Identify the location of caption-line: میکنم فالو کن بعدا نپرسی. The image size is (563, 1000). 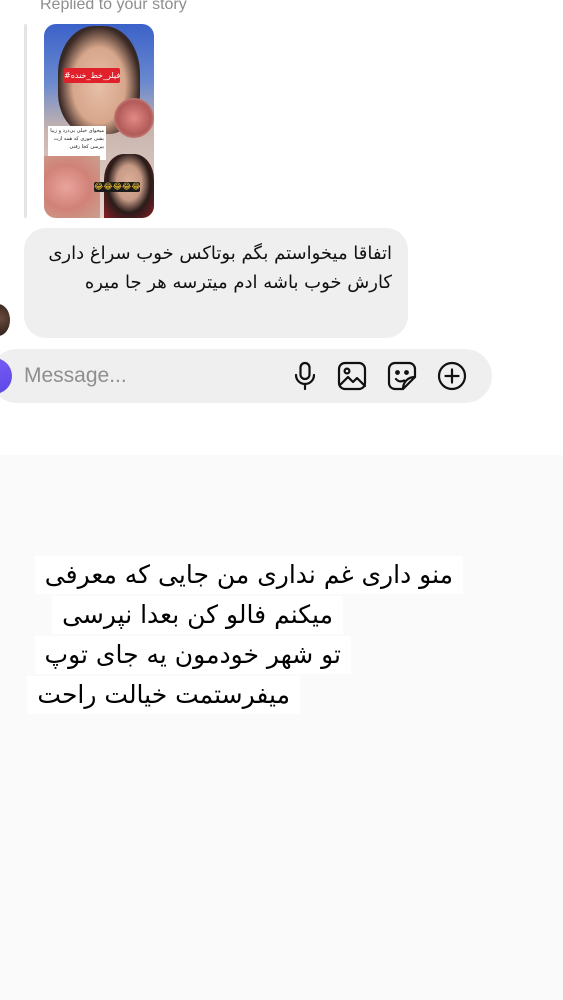
(197, 615).